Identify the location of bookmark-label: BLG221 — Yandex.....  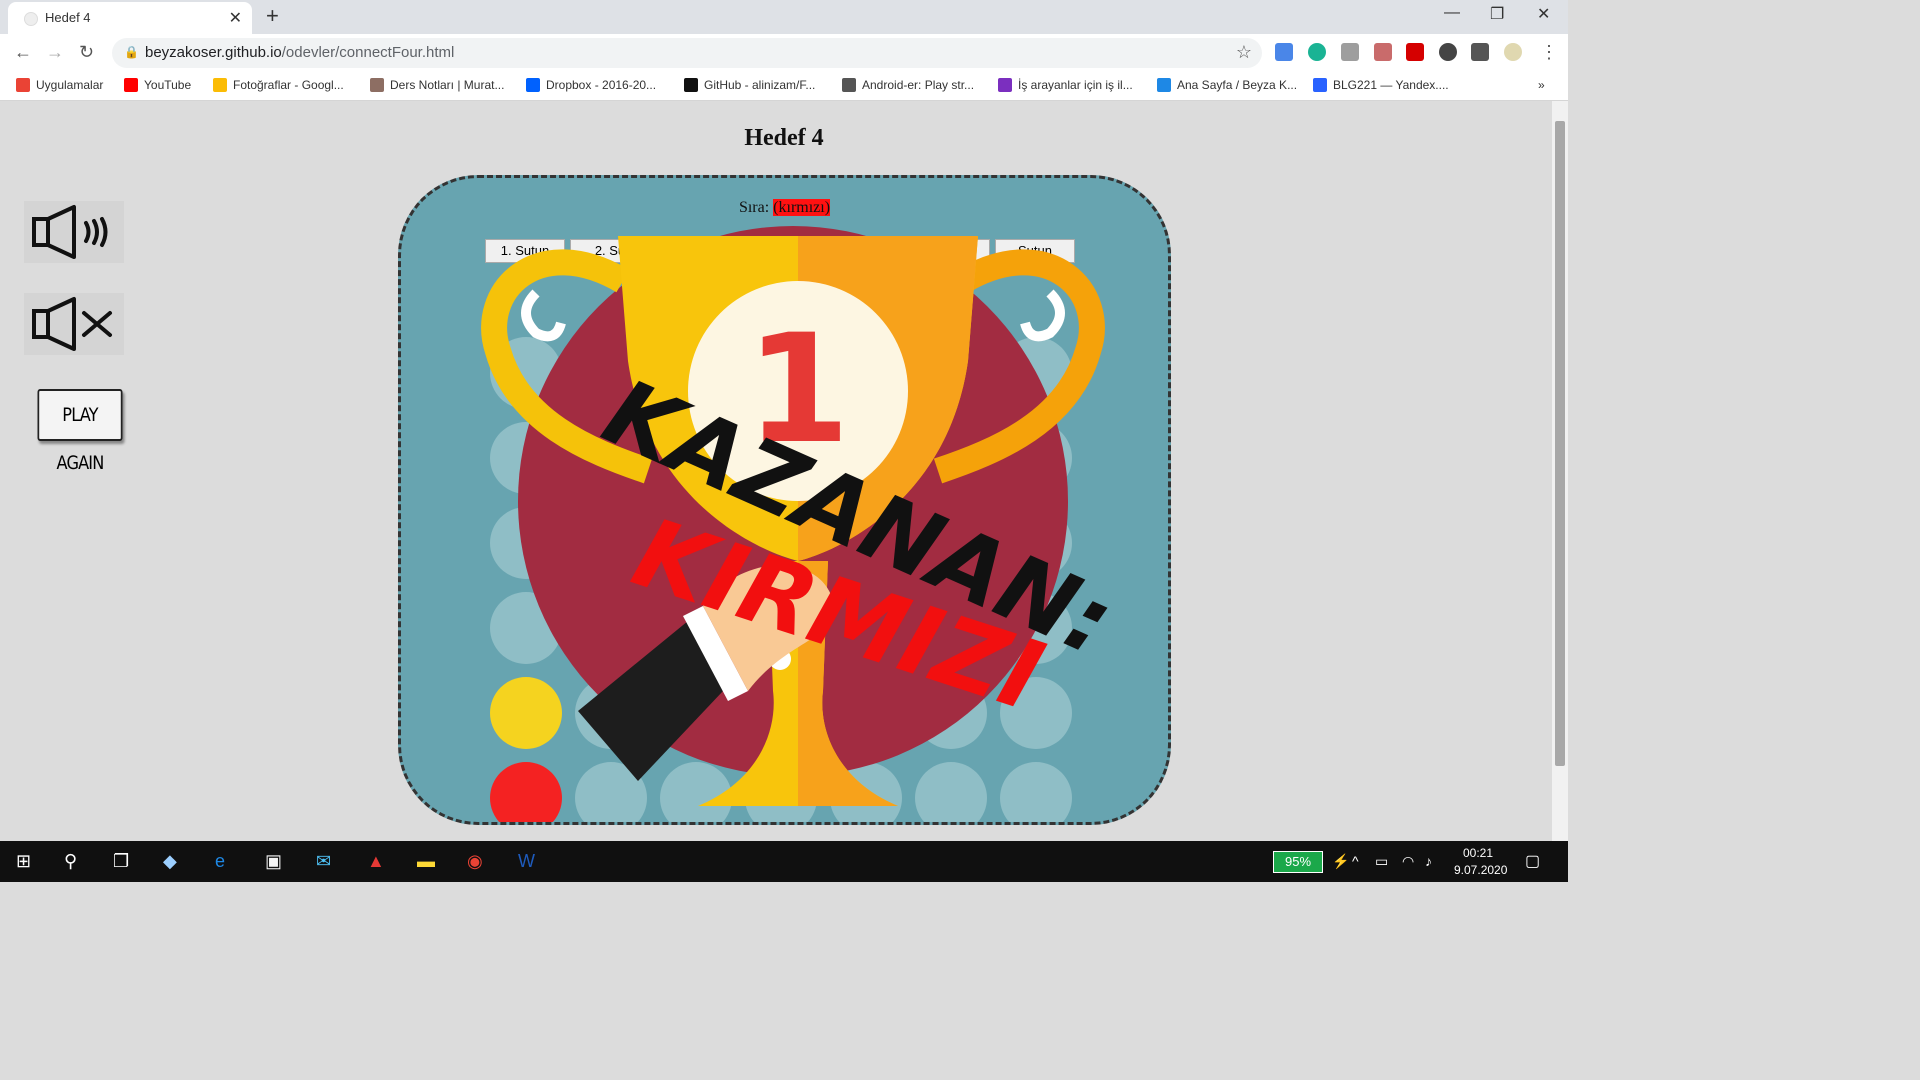
(1391, 85).